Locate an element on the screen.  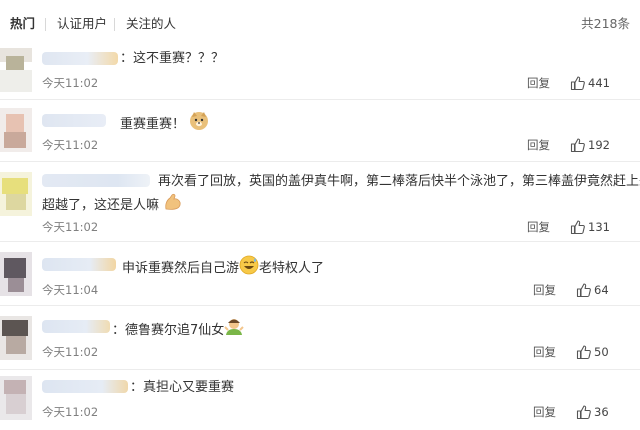
like-button: 441 is located at coordinates (595, 83).